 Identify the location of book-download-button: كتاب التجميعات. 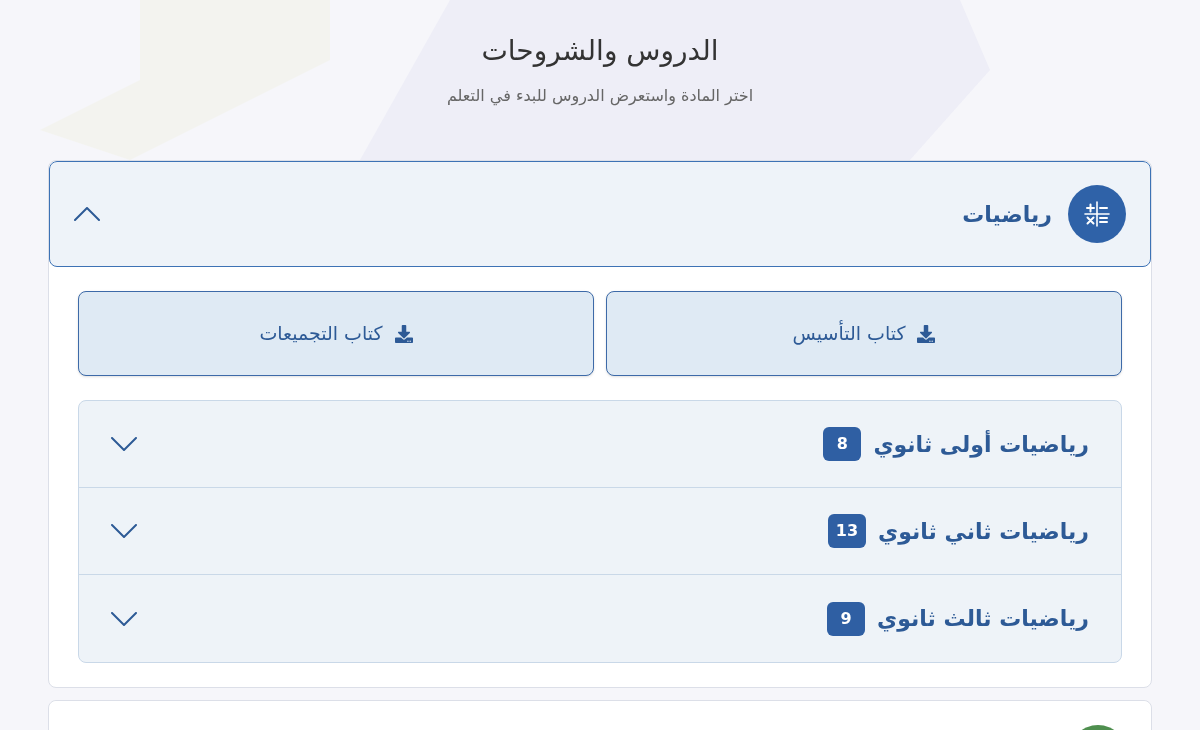
(336, 333).